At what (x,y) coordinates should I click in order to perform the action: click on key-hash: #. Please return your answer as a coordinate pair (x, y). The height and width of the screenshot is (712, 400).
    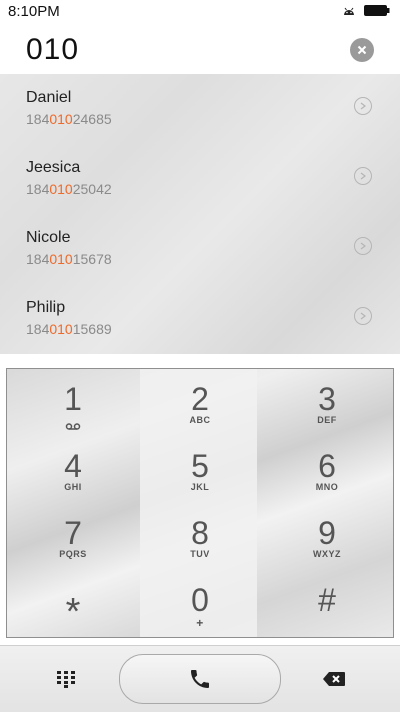
    Looking at the image, I should click on (327, 603).